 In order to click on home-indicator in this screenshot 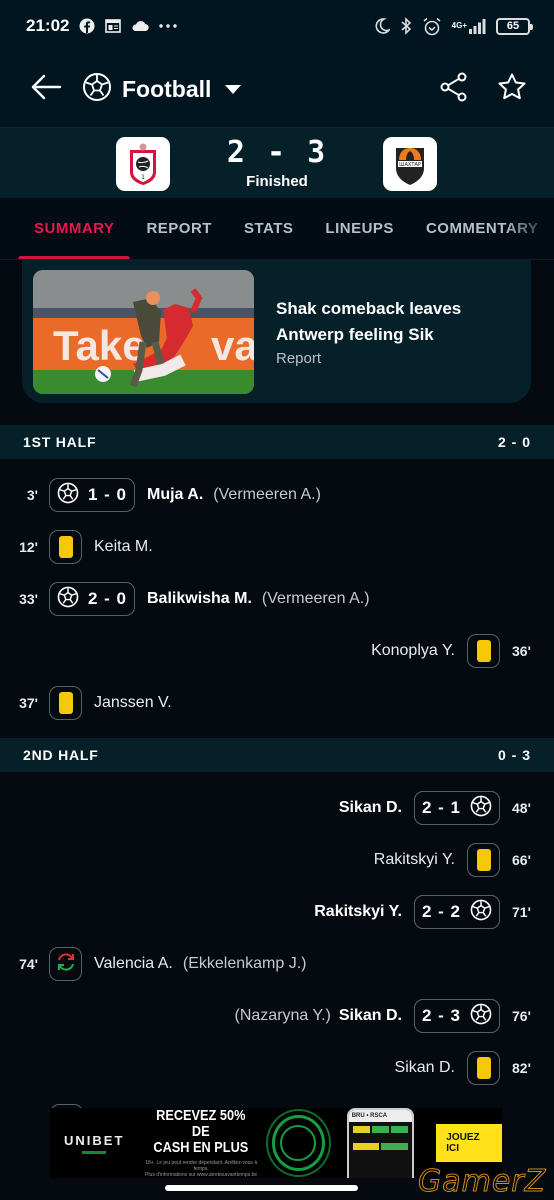, I will do `click(261, 1188)`.